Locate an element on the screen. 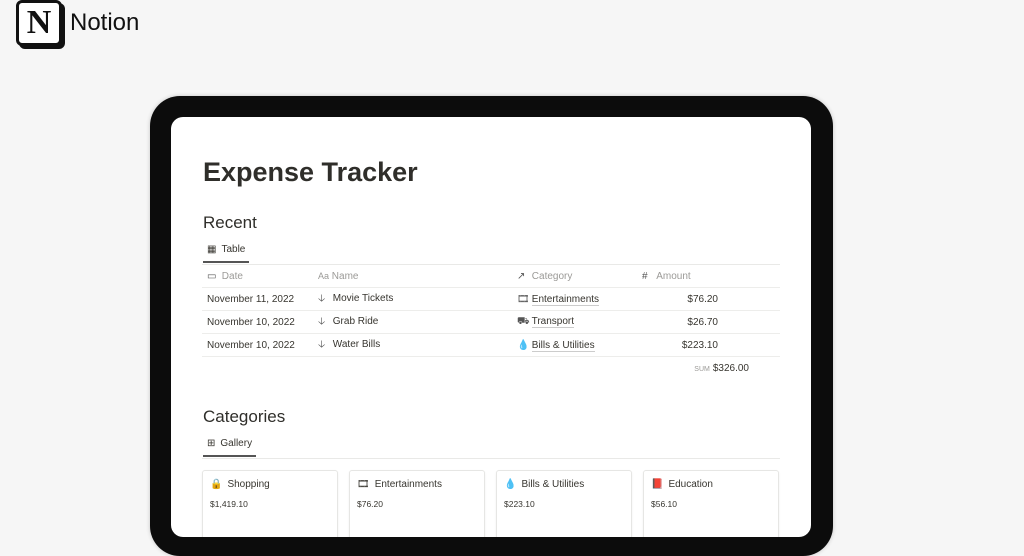 The height and width of the screenshot is (556, 1024). notion-logo-icon: N is located at coordinates (39, 23).